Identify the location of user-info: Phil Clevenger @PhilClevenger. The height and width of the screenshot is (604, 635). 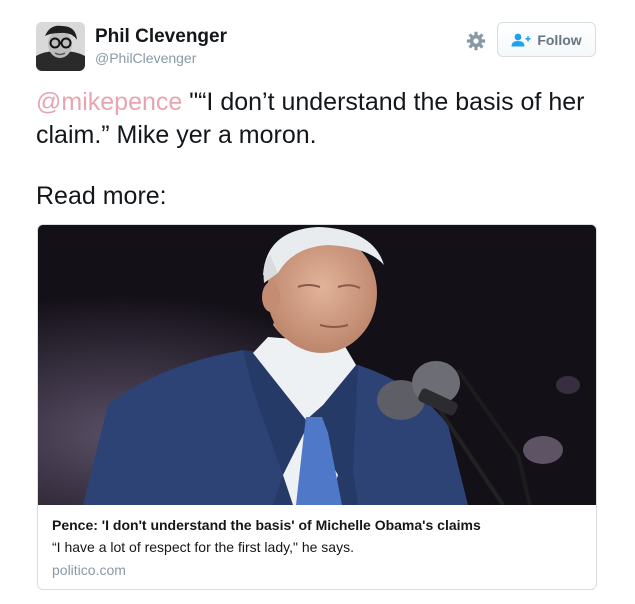
(161, 46).